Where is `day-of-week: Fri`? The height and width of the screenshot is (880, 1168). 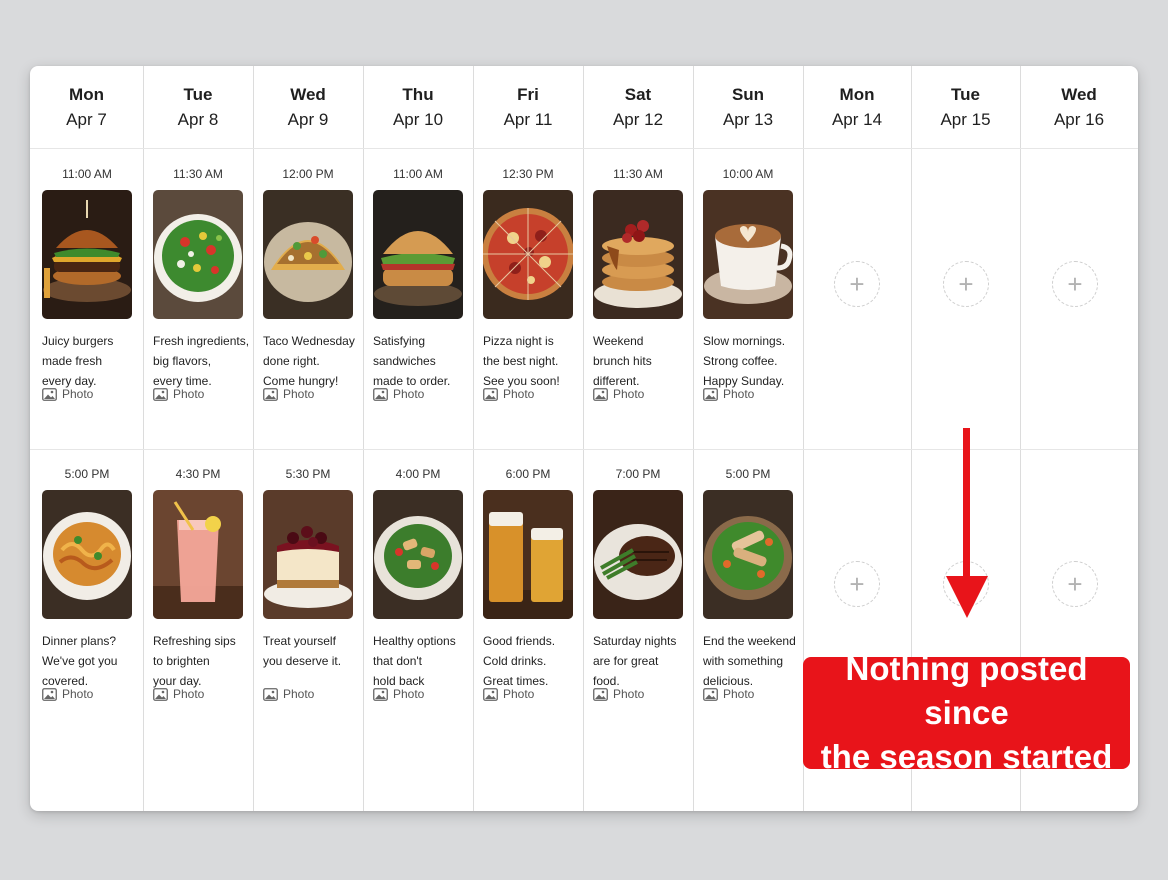 day-of-week: Fri is located at coordinates (528, 94).